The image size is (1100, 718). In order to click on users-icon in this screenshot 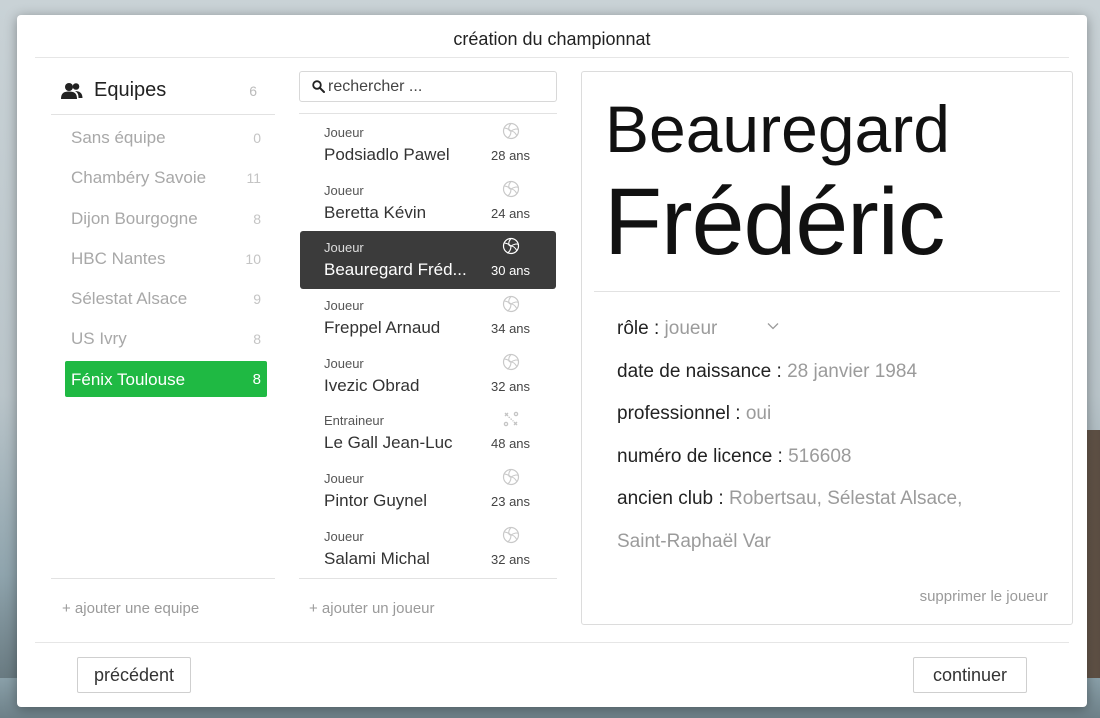, I will do `click(72, 91)`.